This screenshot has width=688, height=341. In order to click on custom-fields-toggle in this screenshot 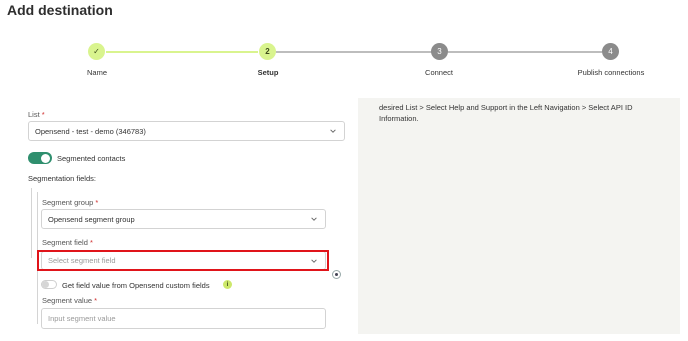, I will do `click(49, 284)`.